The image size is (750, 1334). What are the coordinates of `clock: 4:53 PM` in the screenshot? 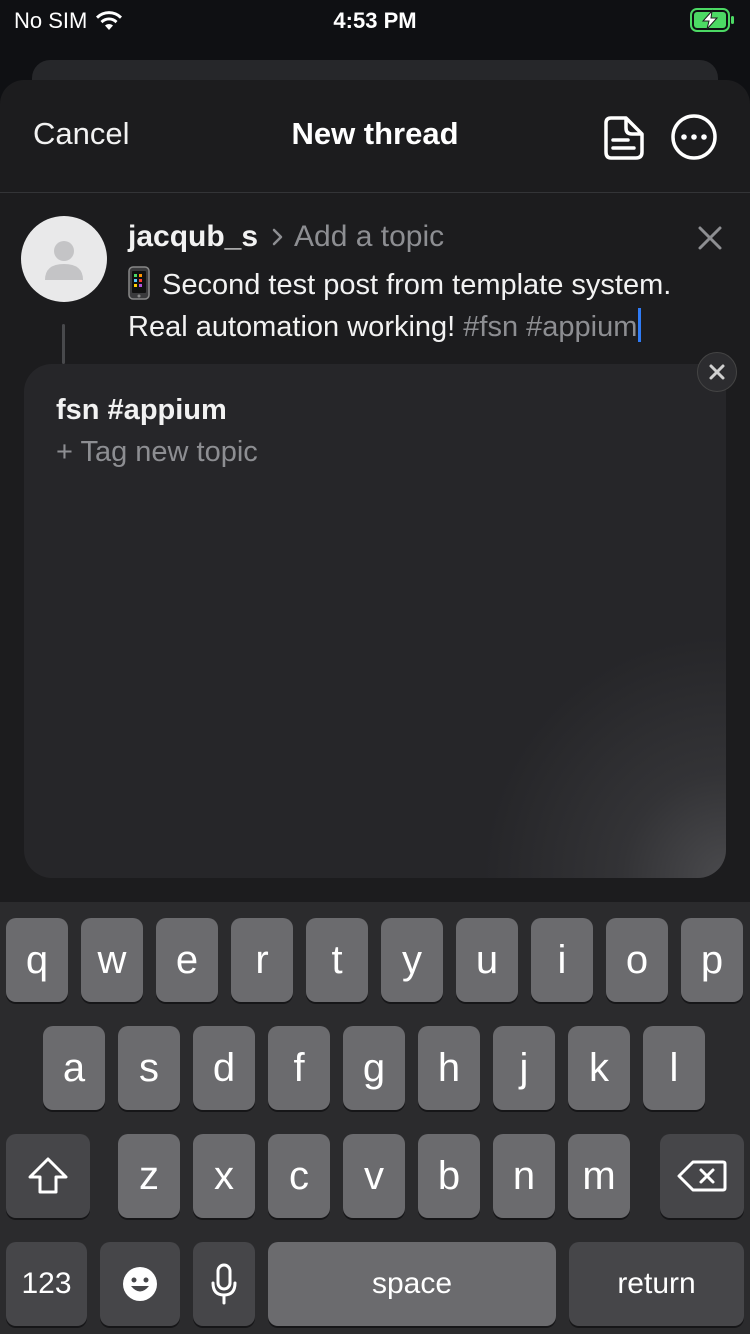 It's located at (375, 20).